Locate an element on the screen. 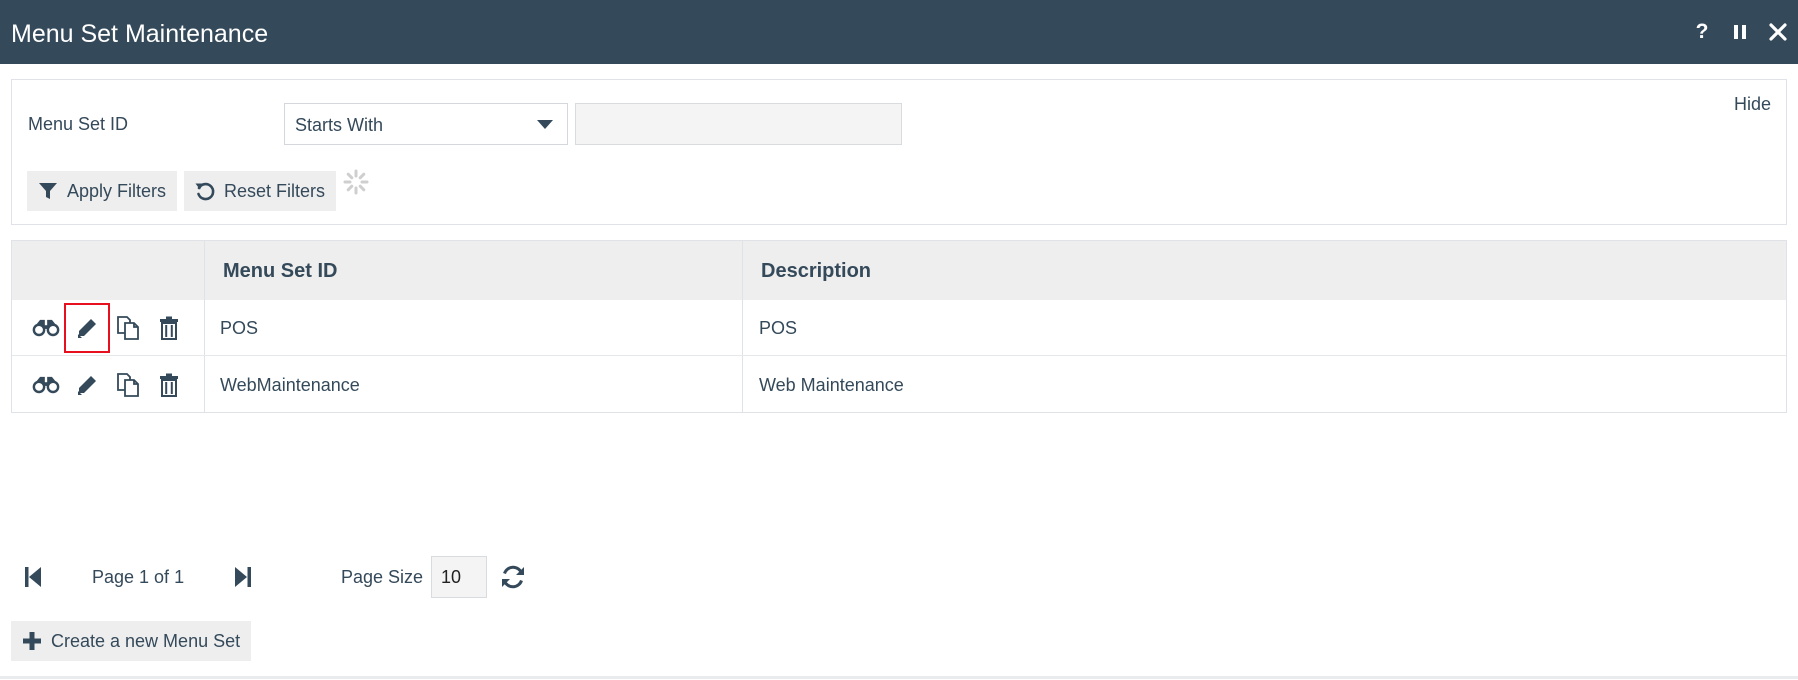 This screenshot has height=680, width=1798. pause-button is located at coordinates (1740, 32).